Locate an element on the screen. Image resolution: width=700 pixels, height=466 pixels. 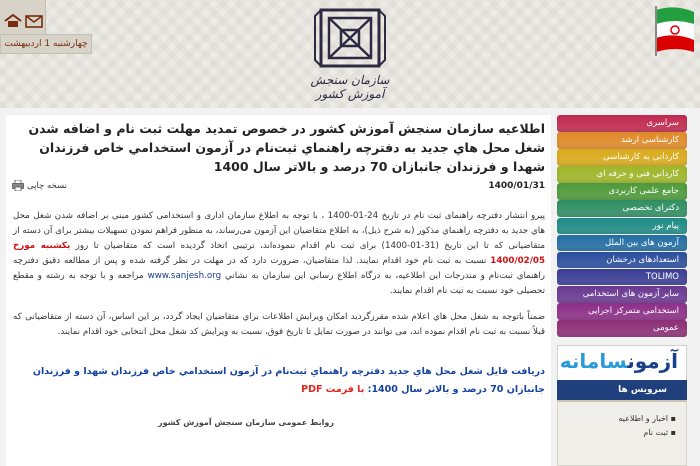
menu-item-9: TOLIMO is located at coordinates (622, 277).